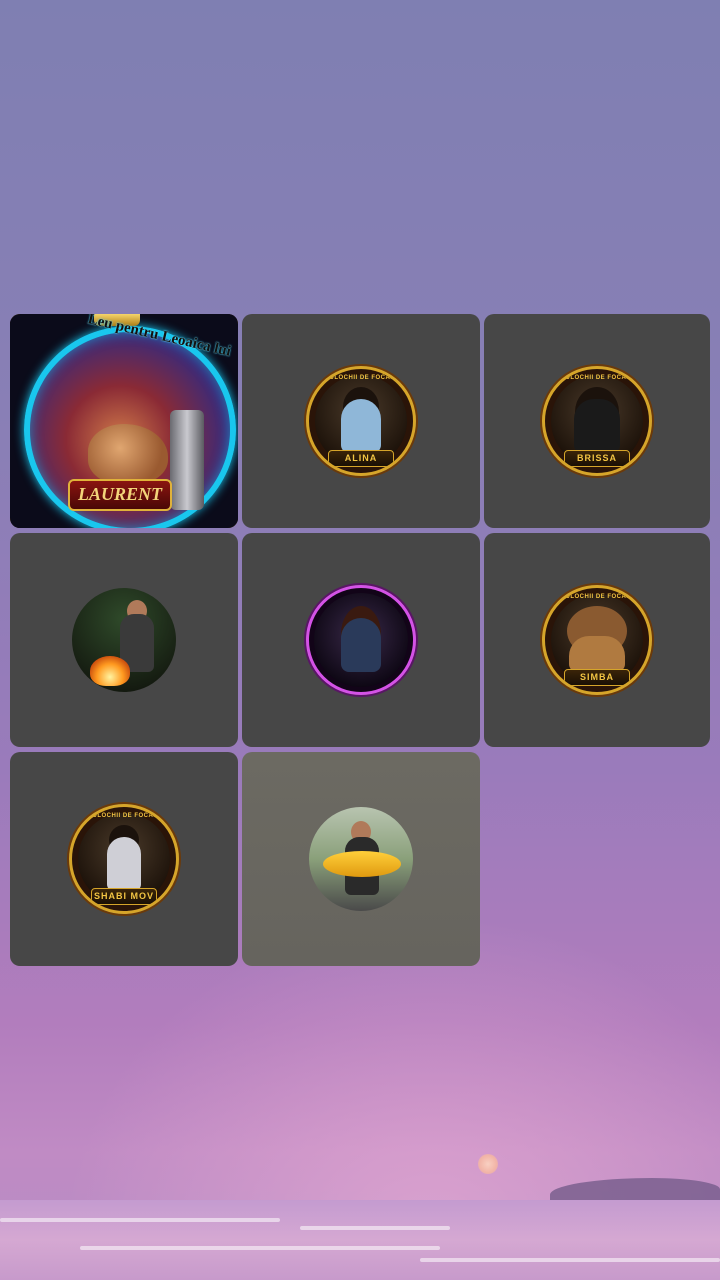 The image size is (720, 1280). Describe the element at coordinates (120, 495) in the screenshot. I see `badge-name-plate: LAURENT` at that location.